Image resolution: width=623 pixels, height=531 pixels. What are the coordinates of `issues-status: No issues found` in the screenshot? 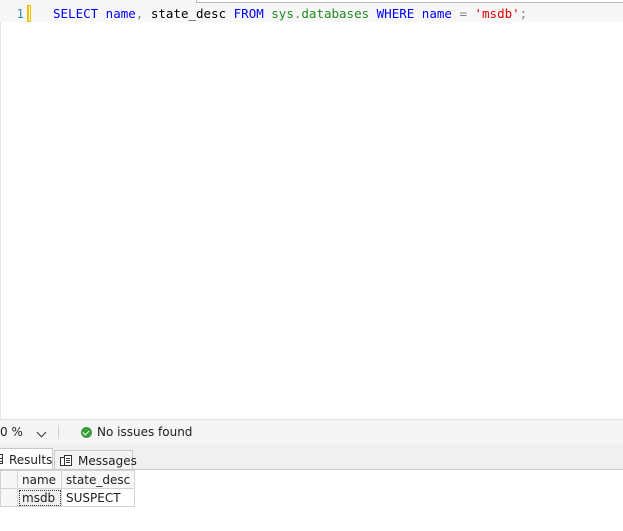 It's located at (144, 432).